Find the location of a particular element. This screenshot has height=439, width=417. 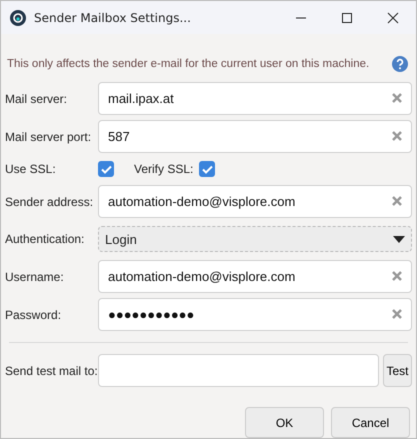

field-label: Mail server port: is located at coordinates (48, 137).